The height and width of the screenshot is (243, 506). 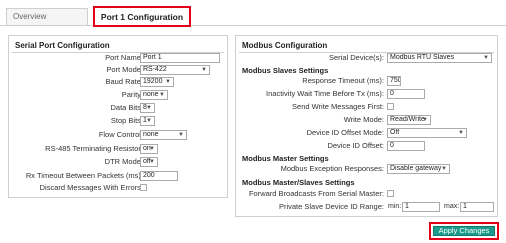 What do you see at coordinates (452, 206) in the screenshot?
I see `max-label: max:` at bounding box center [452, 206].